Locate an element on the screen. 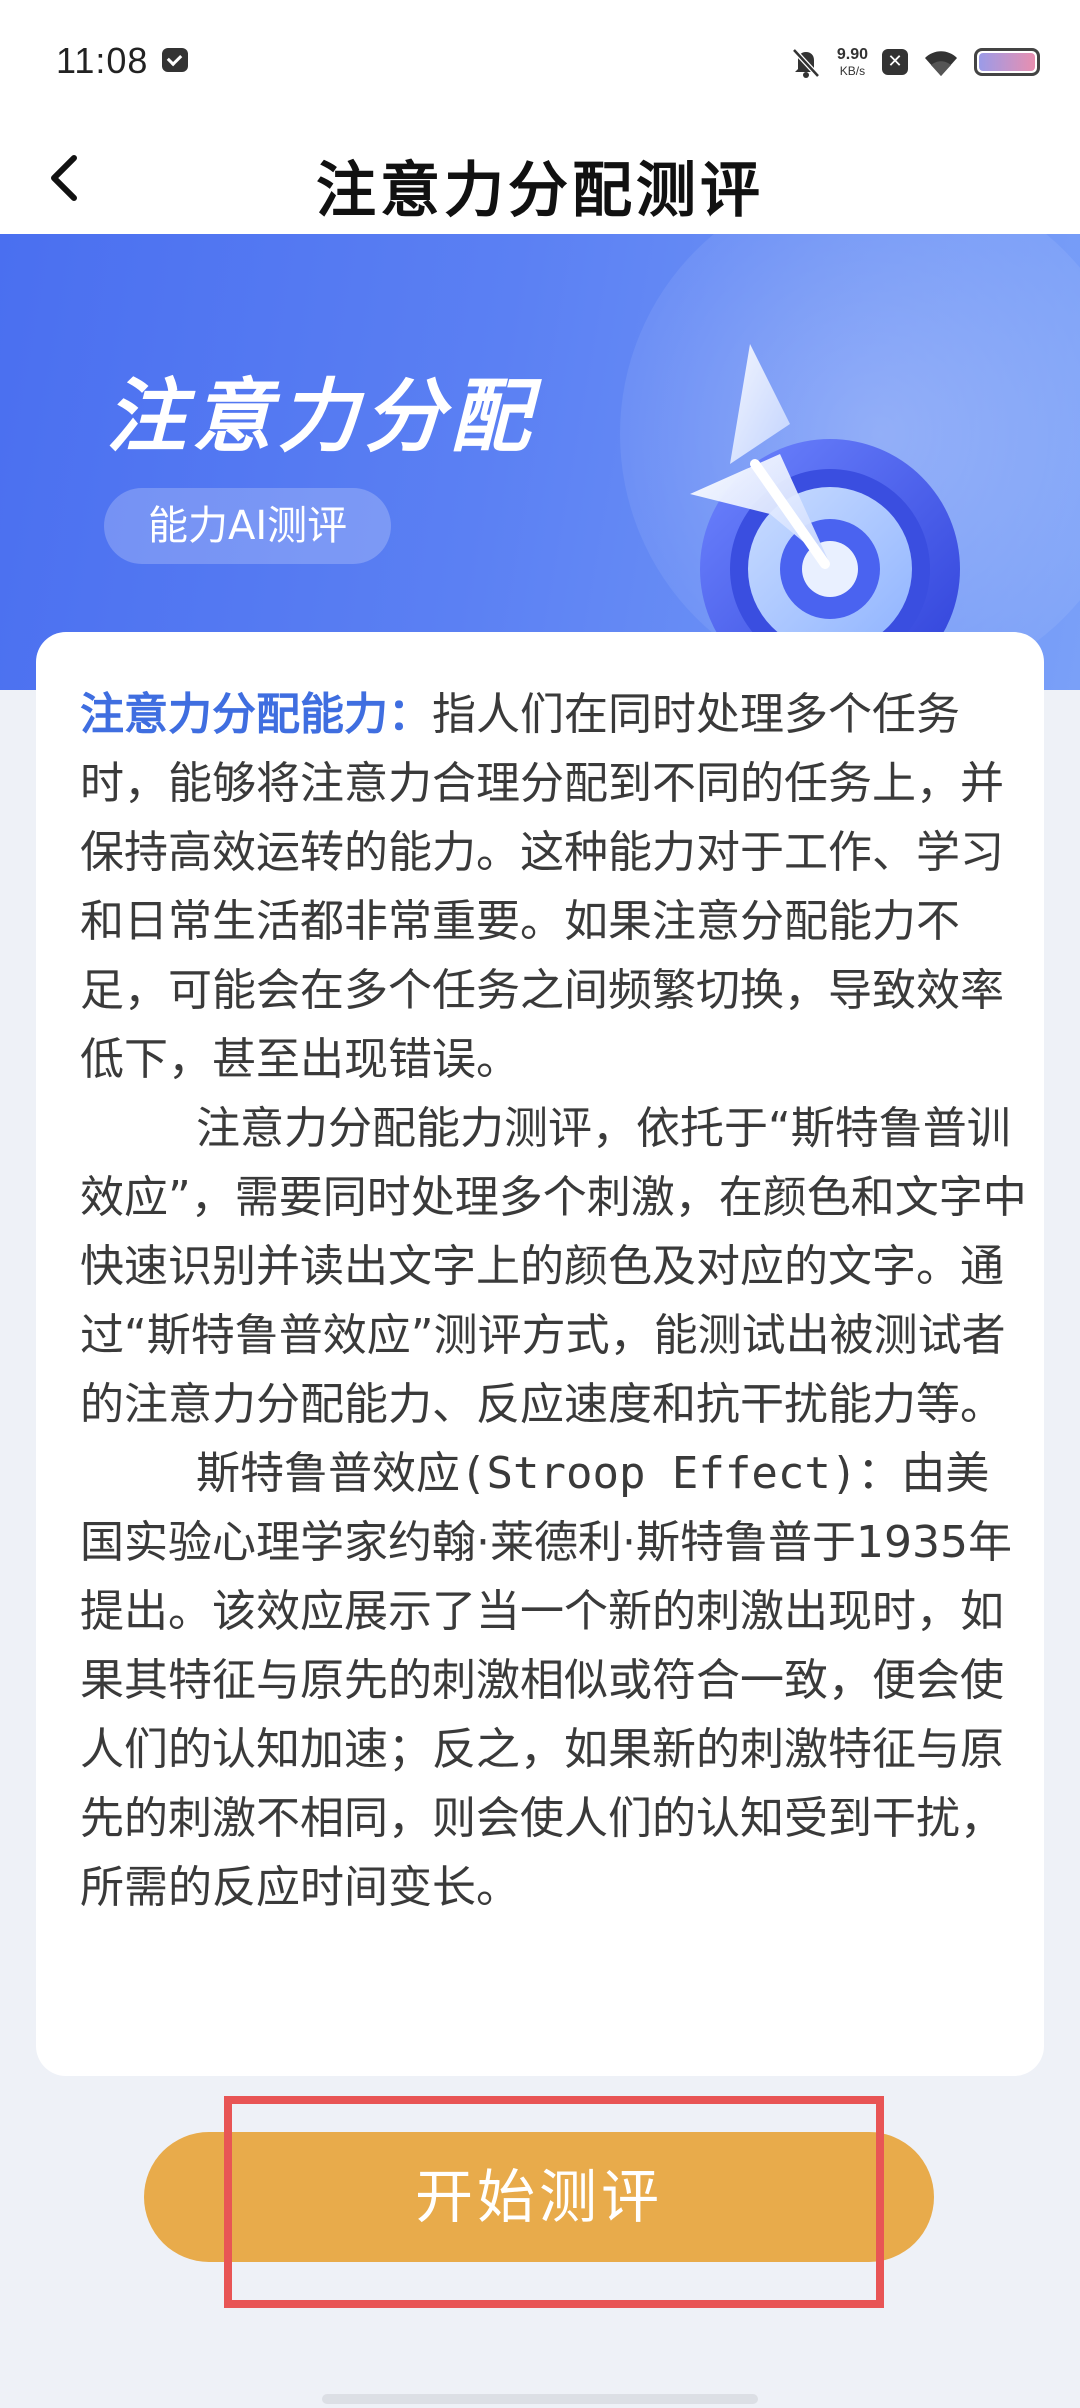 The image size is (1080, 2408). status-bar: 11:08 9.90 KB/s ✕ is located at coordinates (540, 62).